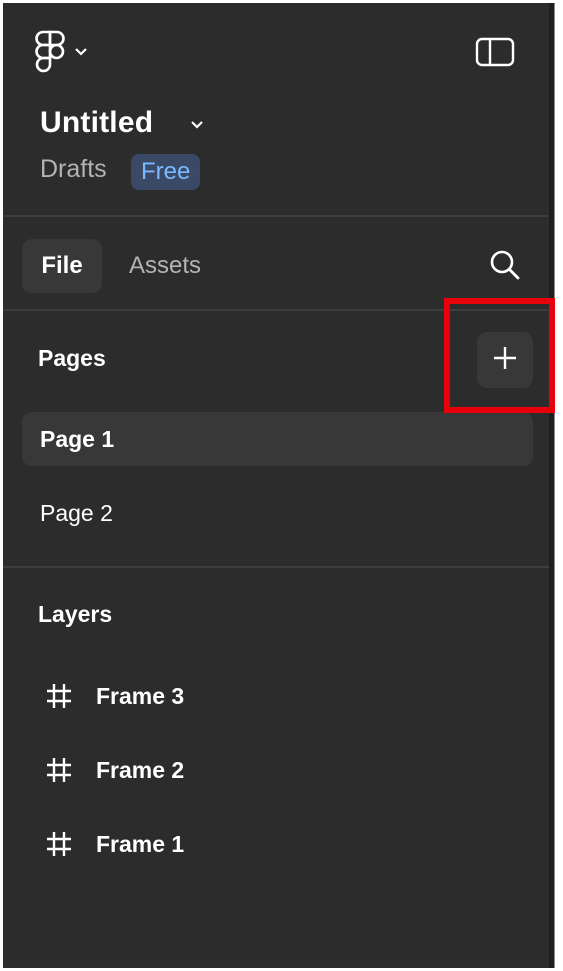  I want to click on page-item-page-1: Page 1, so click(277, 439).